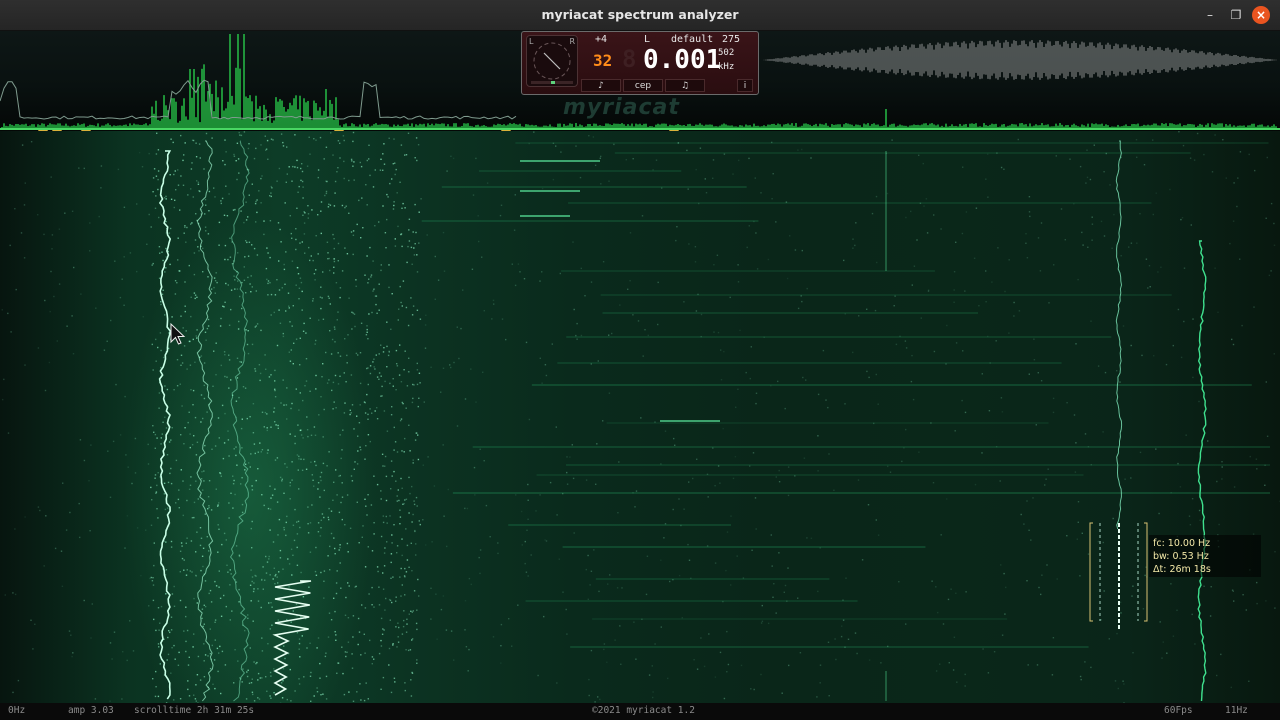 The image size is (1280, 720). What do you see at coordinates (647, 39) in the screenshot?
I see `channel-label: L` at bounding box center [647, 39].